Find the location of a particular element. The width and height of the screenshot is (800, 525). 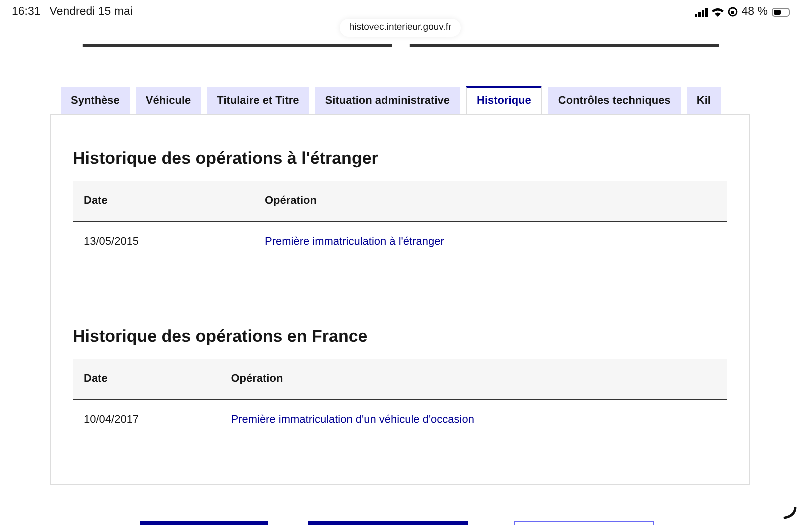

clock-time: 16:31 is located at coordinates (26, 12).